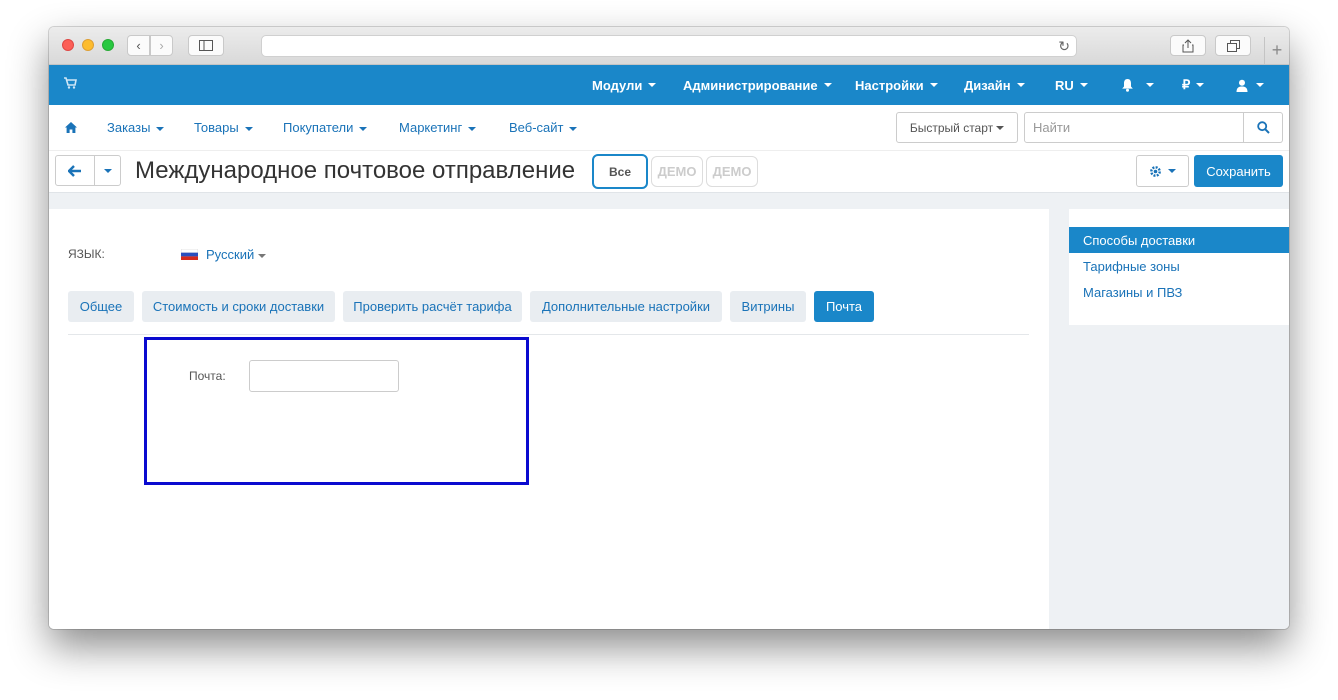 This screenshot has height=700, width=1338. Describe the element at coordinates (70, 83) in the screenshot. I see `cart-icon` at that location.